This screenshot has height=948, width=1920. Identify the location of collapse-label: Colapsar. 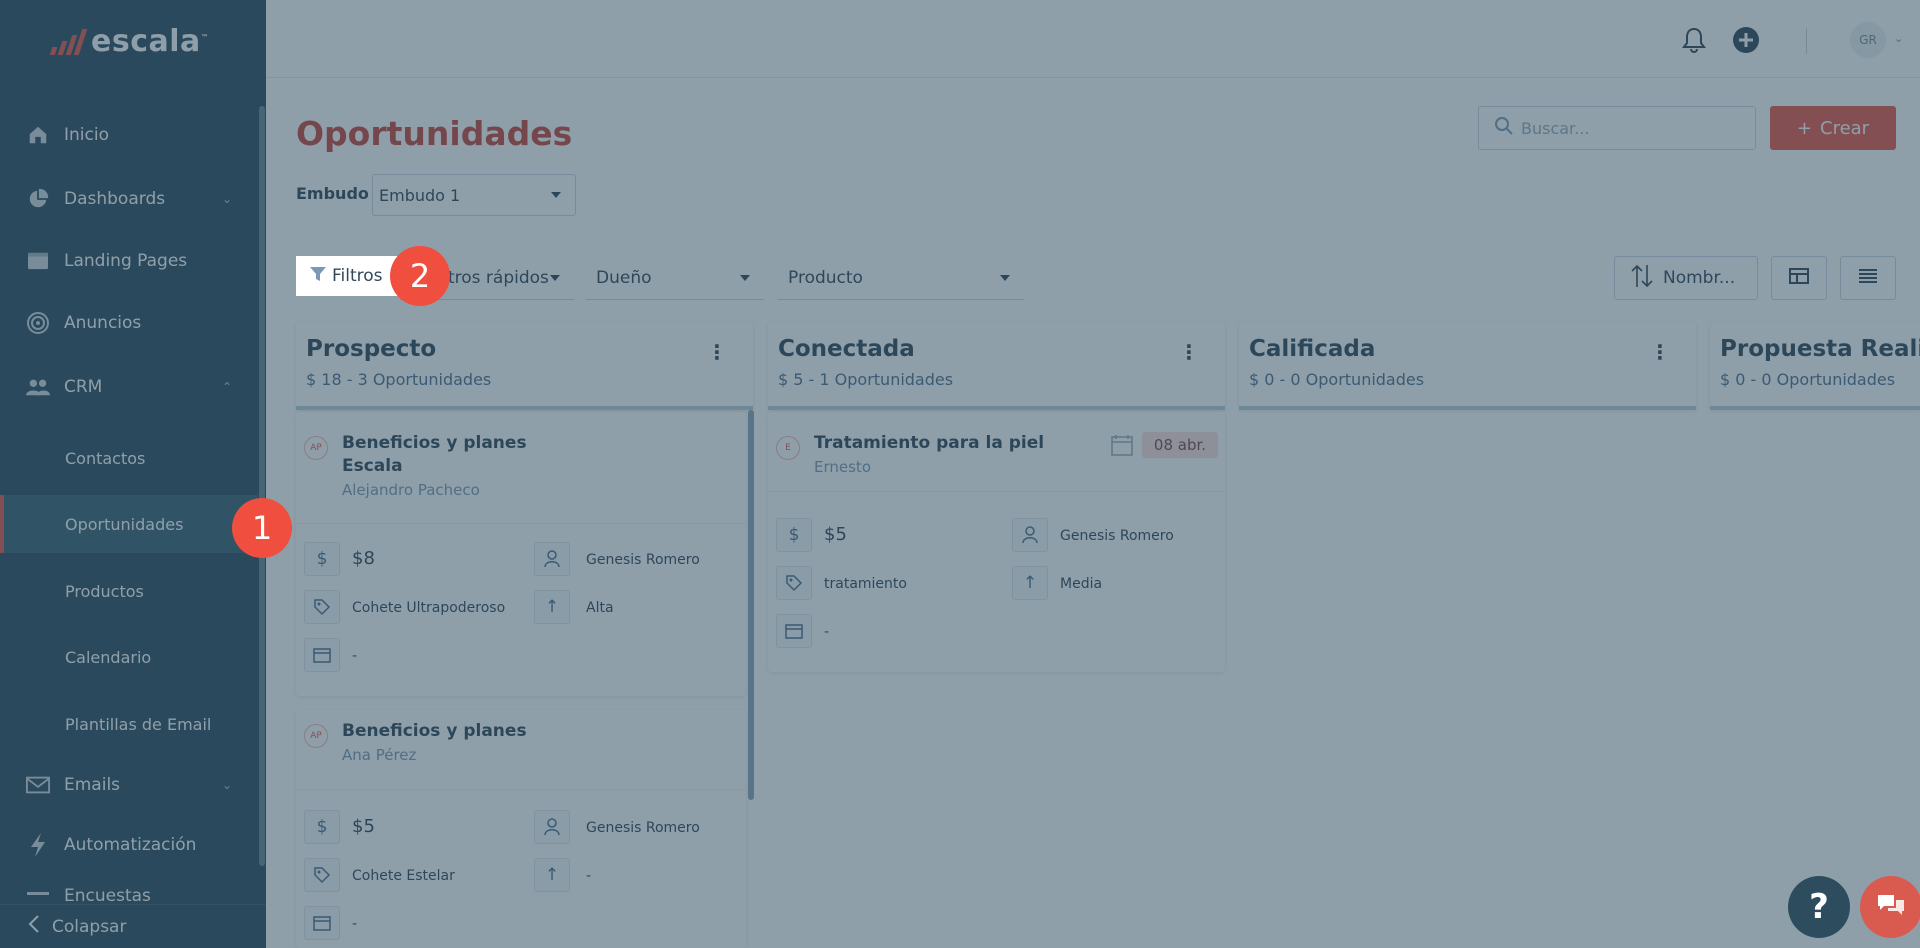
(89, 926).